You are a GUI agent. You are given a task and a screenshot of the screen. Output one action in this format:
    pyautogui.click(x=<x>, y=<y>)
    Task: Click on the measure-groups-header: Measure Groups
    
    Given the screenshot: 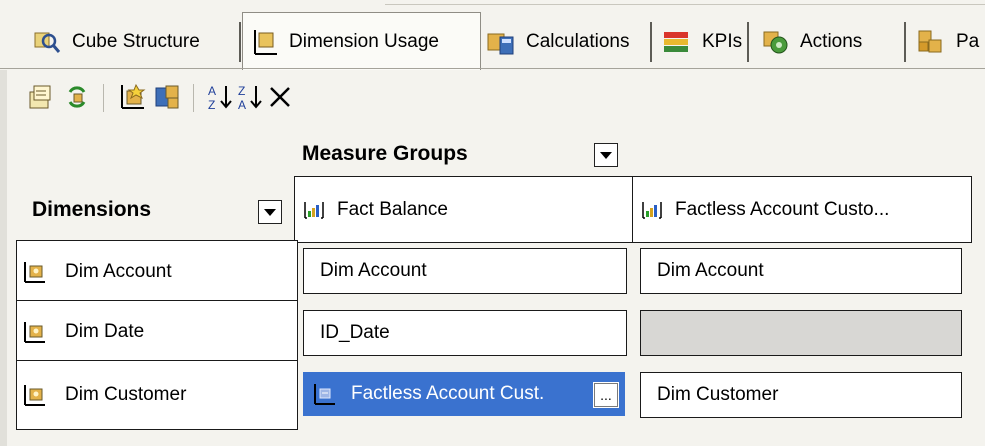 What is the action you would take?
    pyautogui.click(x=385, y=153)
    